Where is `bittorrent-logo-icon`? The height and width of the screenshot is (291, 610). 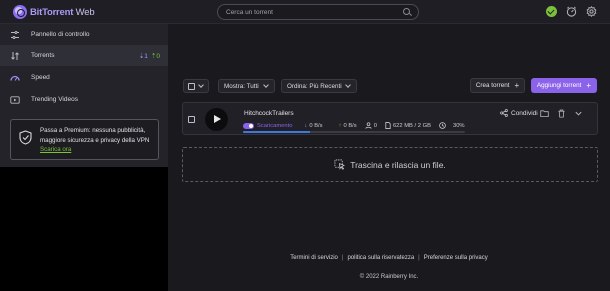 bittorrent-logo-icon is located at coordinates (20, 12).